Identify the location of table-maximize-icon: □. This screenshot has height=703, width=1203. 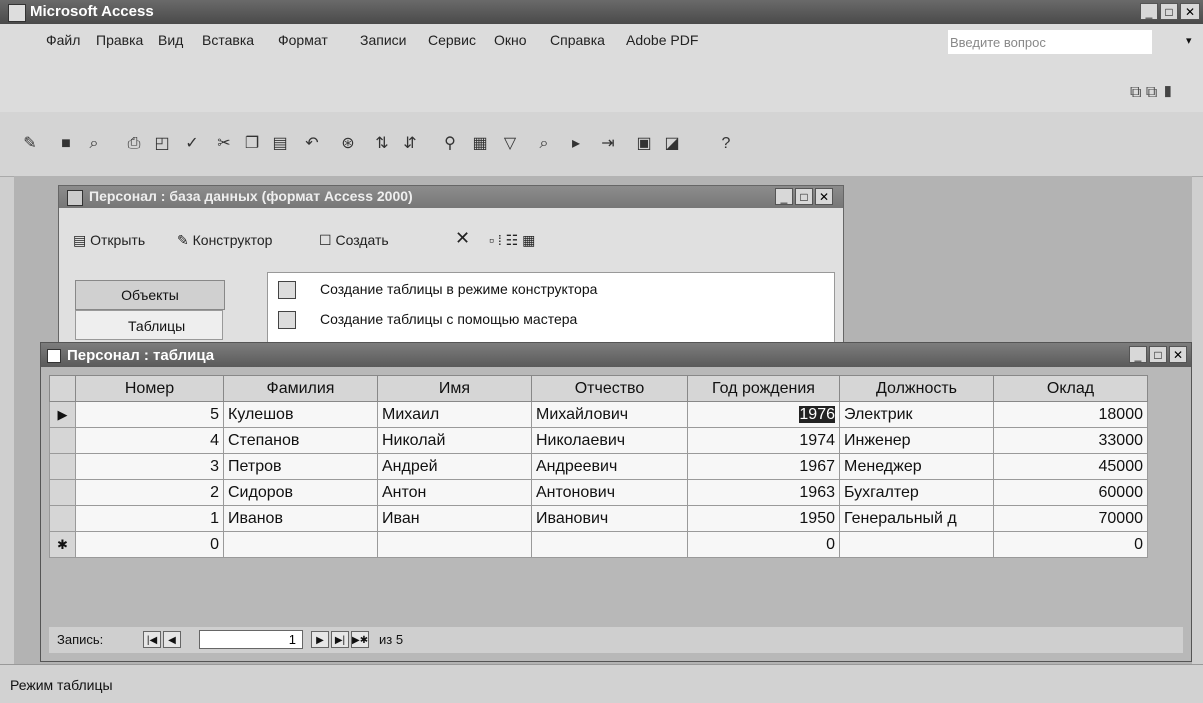
(1158, 354).